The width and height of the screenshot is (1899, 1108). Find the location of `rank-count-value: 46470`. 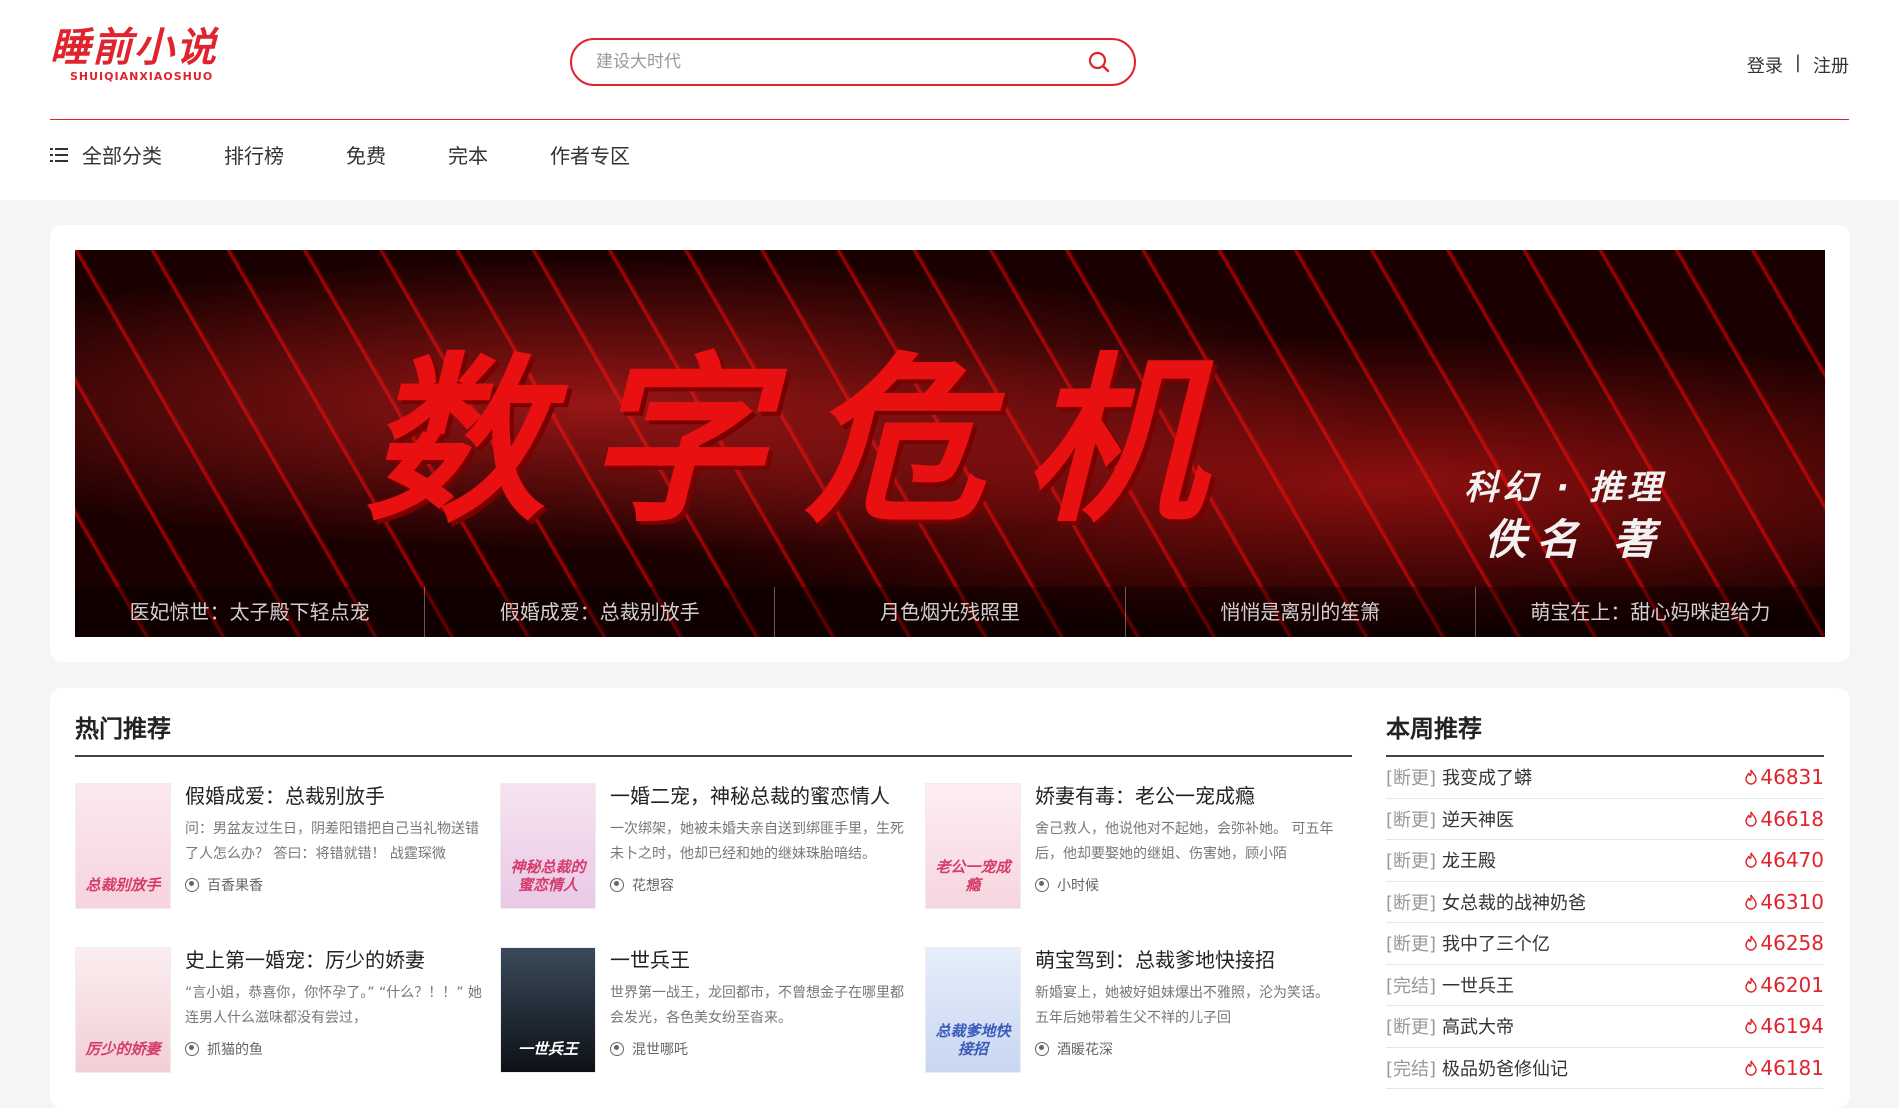

rank-count-value: 46470 is located at coordinates (1792, 860).